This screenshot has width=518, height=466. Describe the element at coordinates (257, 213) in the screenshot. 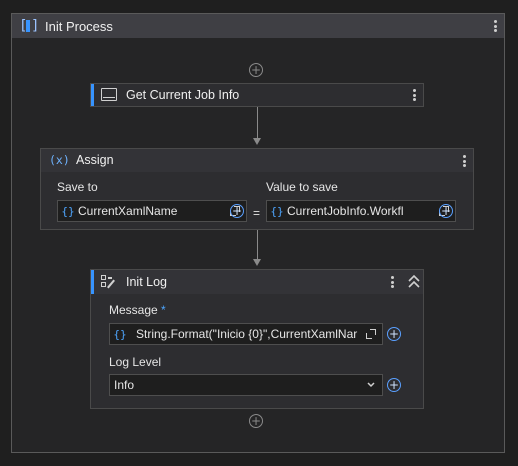

I see `equals-sign: =` at that location.